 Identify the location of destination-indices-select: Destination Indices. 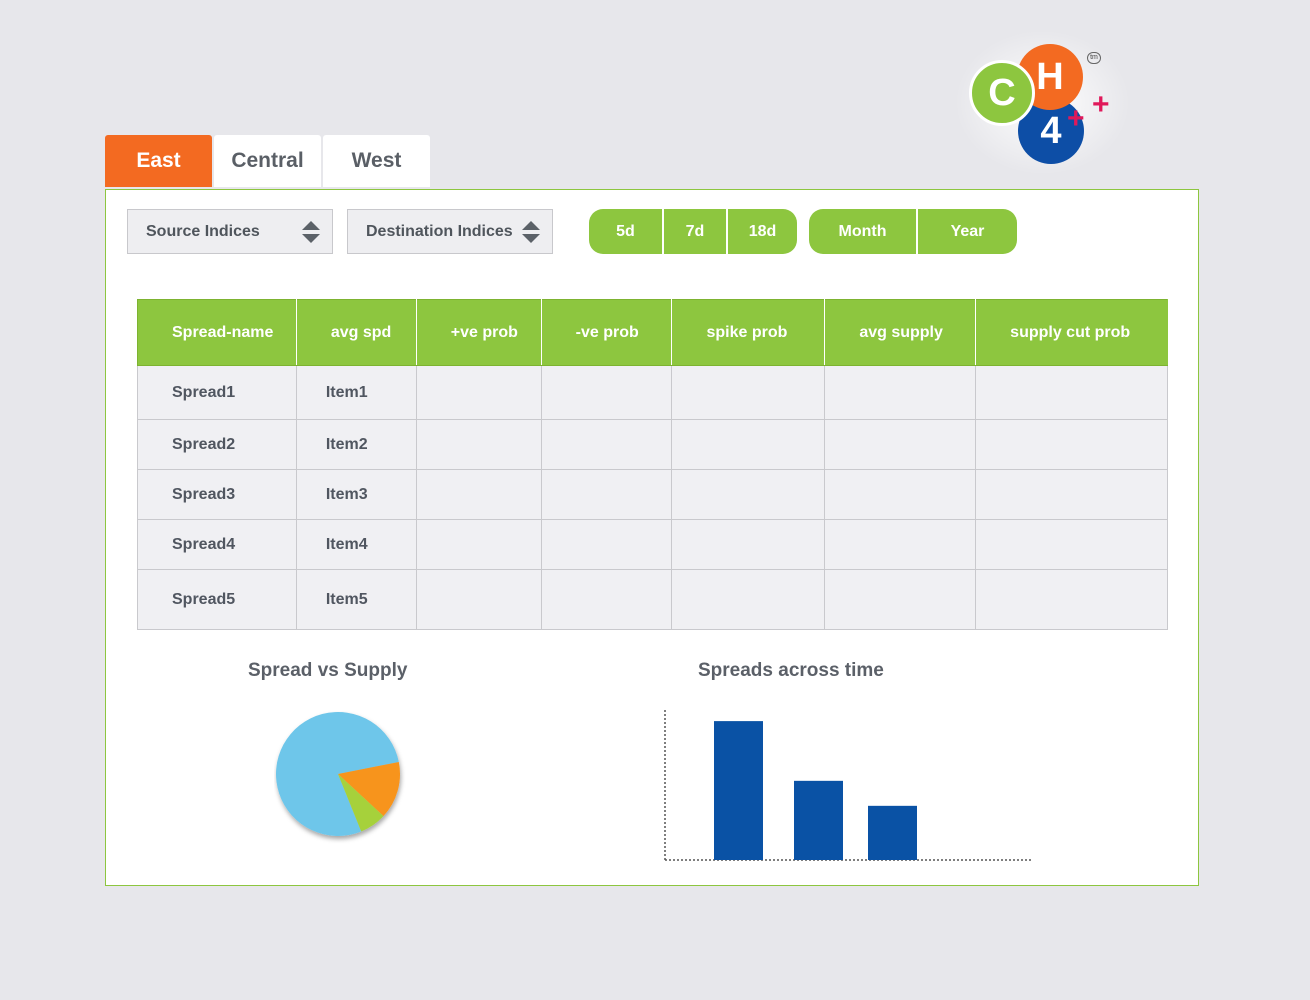
(450, 231).